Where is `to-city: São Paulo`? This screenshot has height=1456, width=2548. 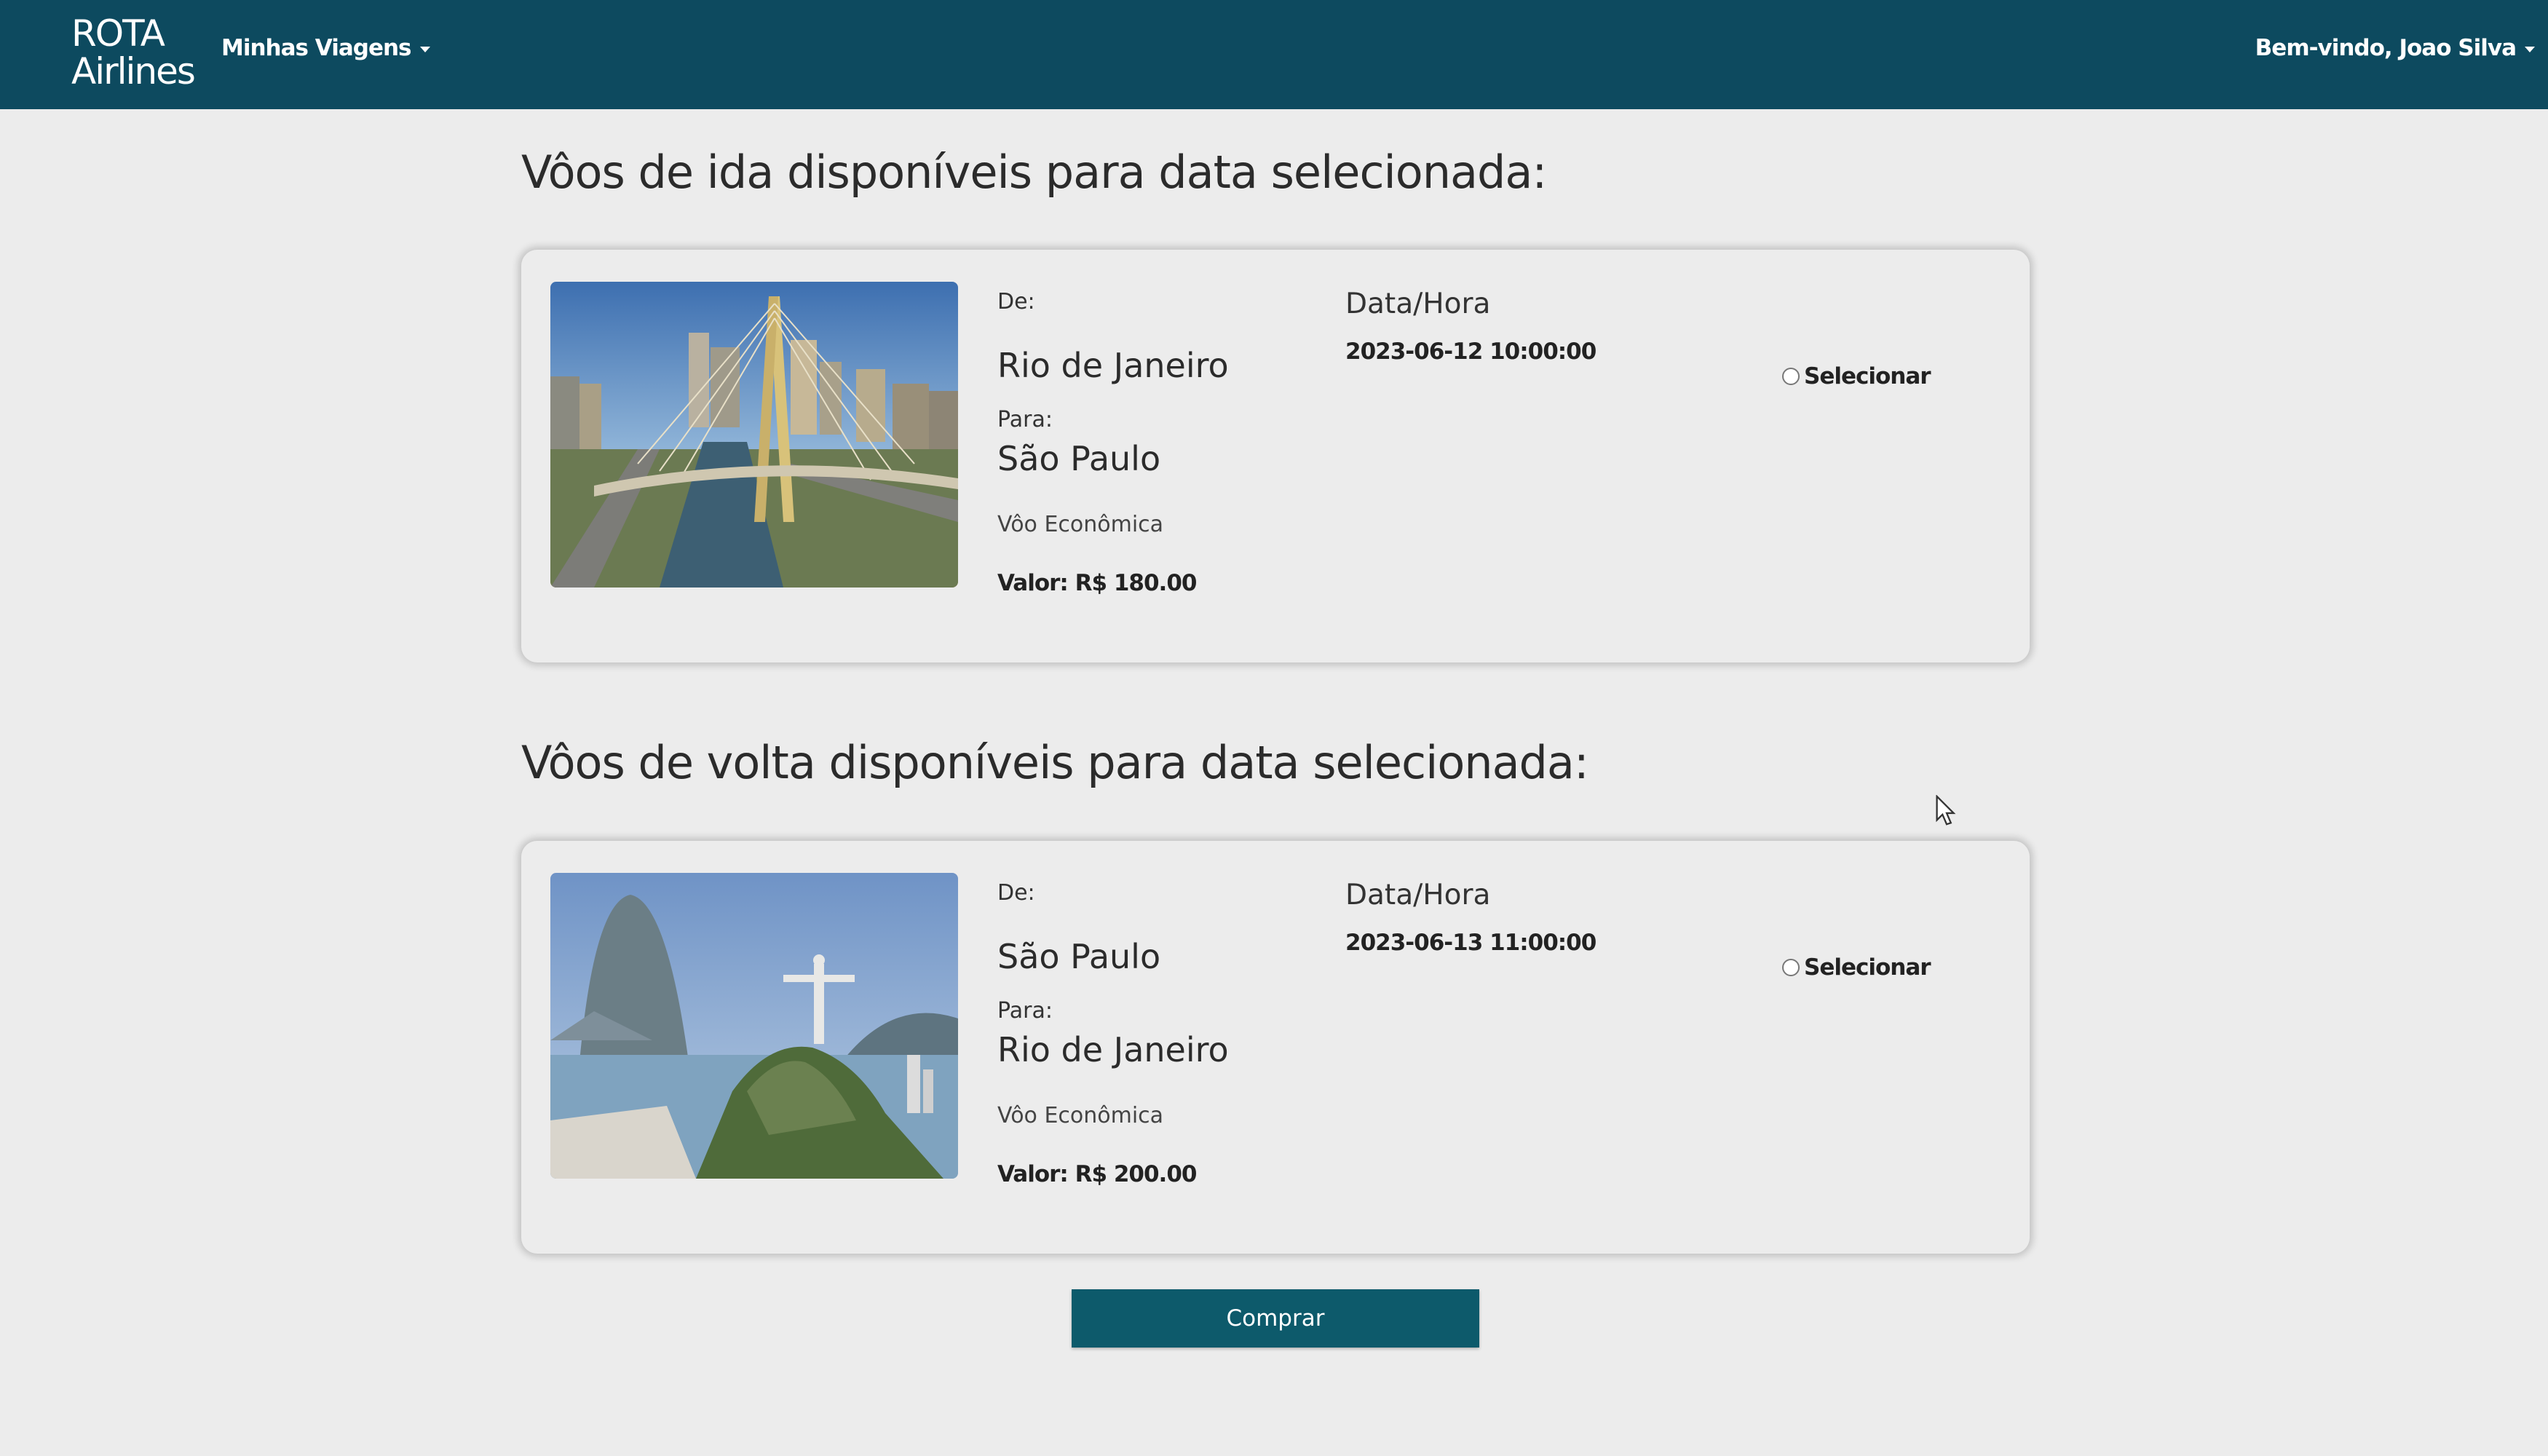 to-city: São Paulo is located at coordinates (1079, 458).